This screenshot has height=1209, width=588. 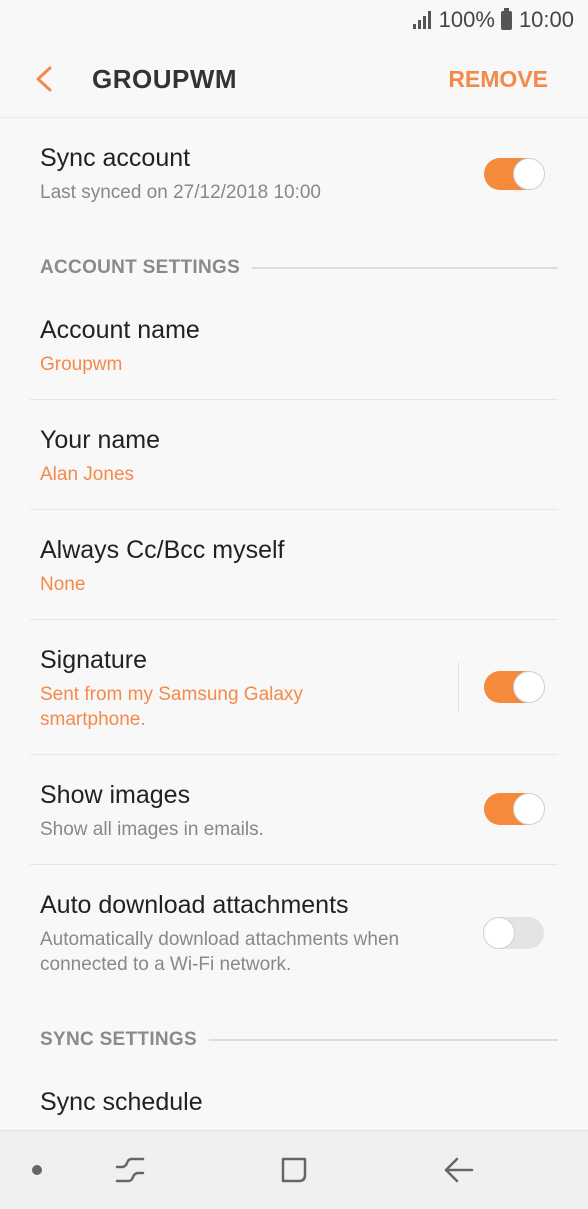 What do you see at coordinates (458, 687) in the screenshot?
I see `vertical-separator` at bounding box center [458, 687].